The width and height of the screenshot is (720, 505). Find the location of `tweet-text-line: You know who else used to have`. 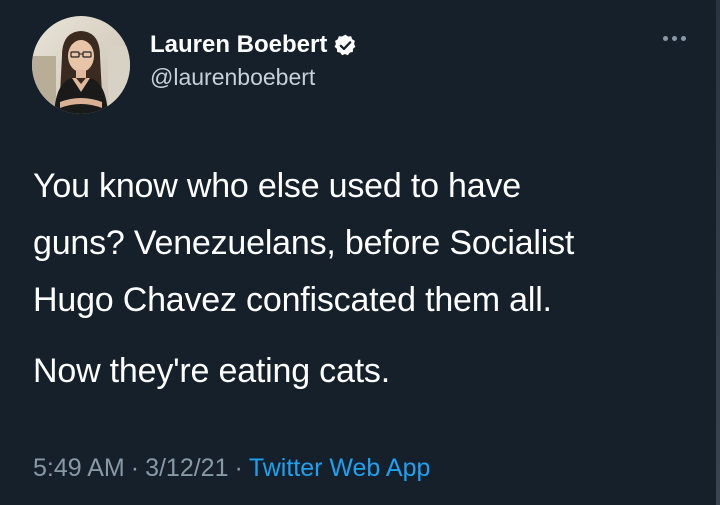

tweet-text-line: You know who else used to have is located at coordinates (277, 186).